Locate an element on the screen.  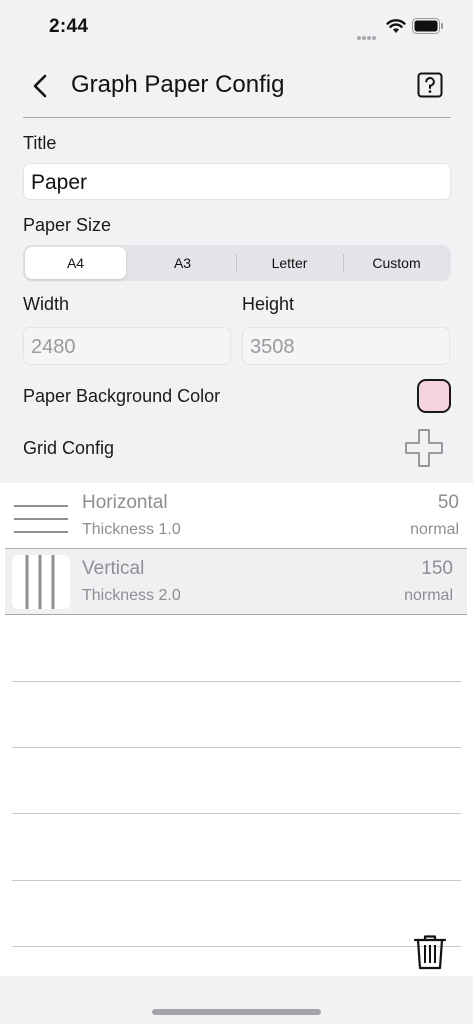
battery-icon is located at coordinates (427, 26).